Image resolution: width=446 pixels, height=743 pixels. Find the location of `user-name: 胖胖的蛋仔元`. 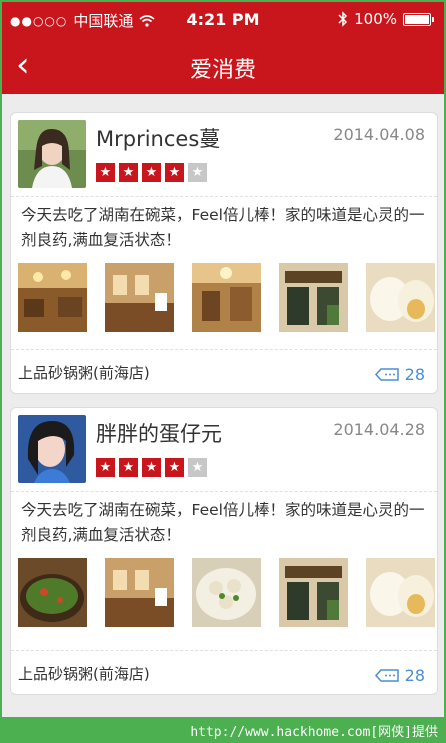

user-name: 胖胖的蛋仔元 is located at coordinates (159, 433).